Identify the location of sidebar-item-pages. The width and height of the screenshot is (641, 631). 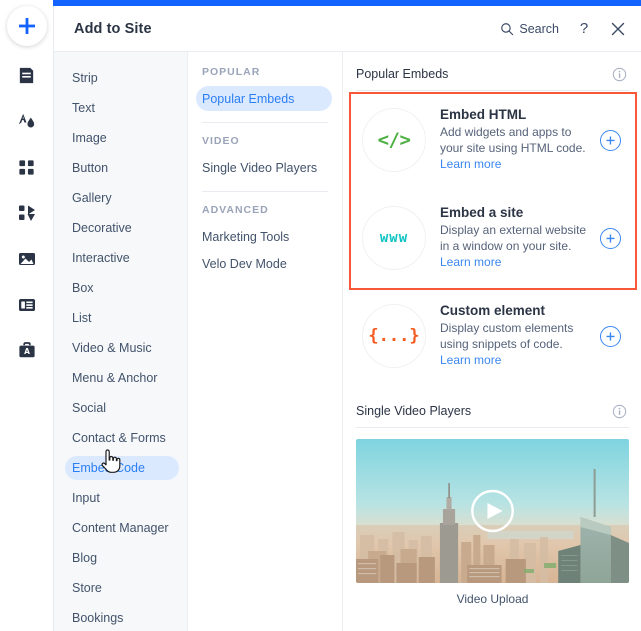
(27, 75).